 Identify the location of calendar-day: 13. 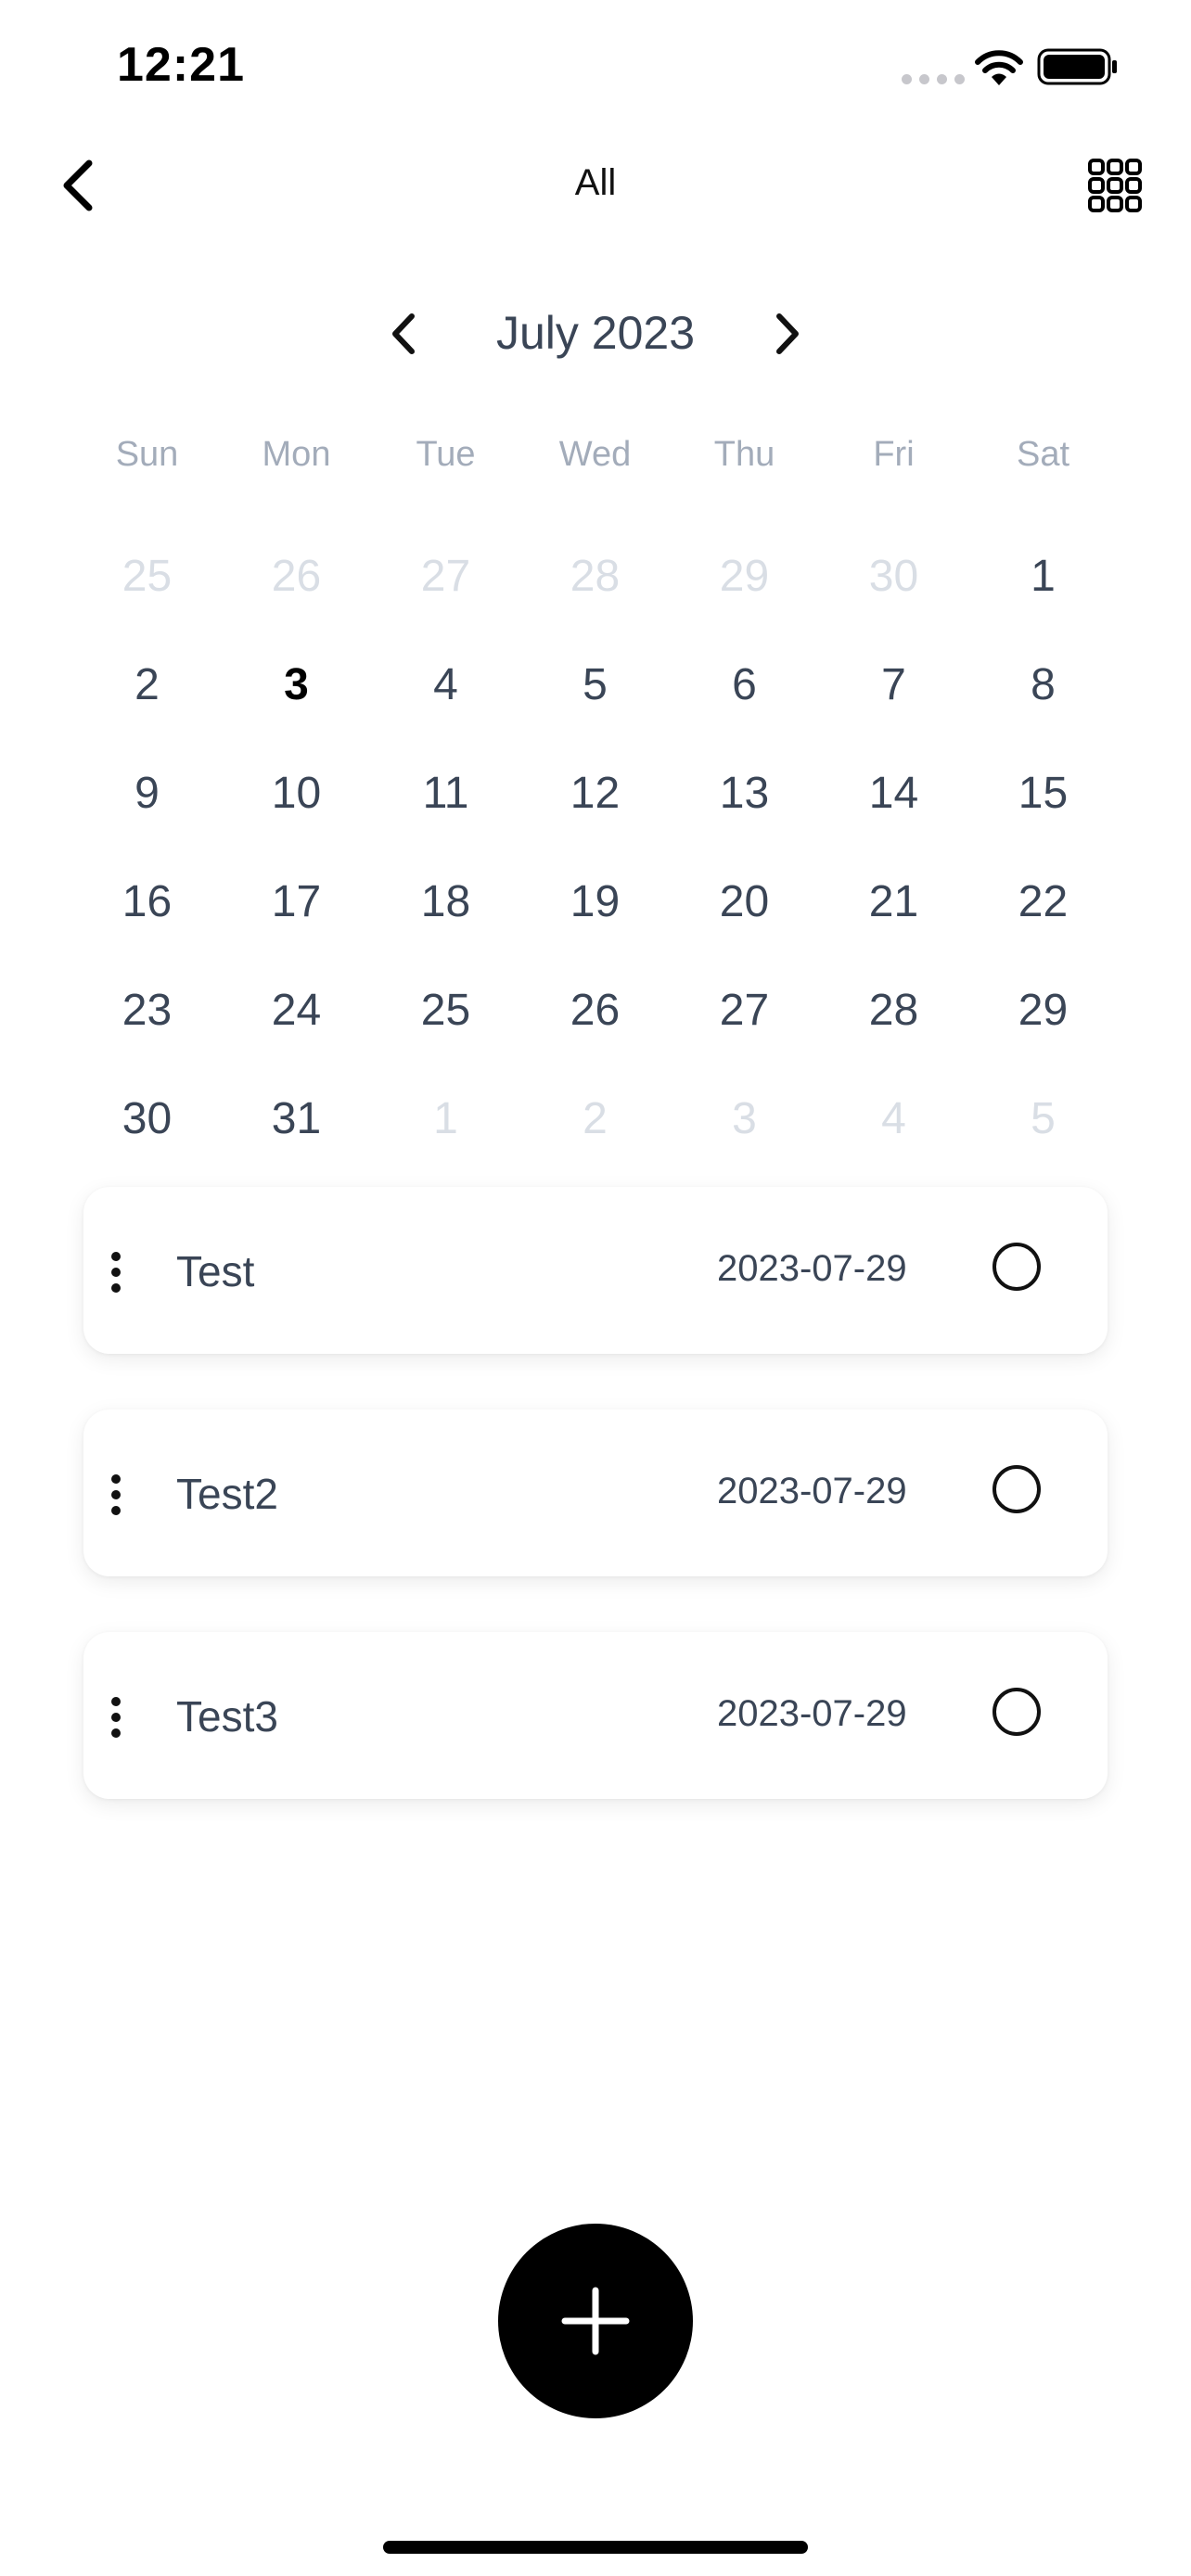
(744, 793).